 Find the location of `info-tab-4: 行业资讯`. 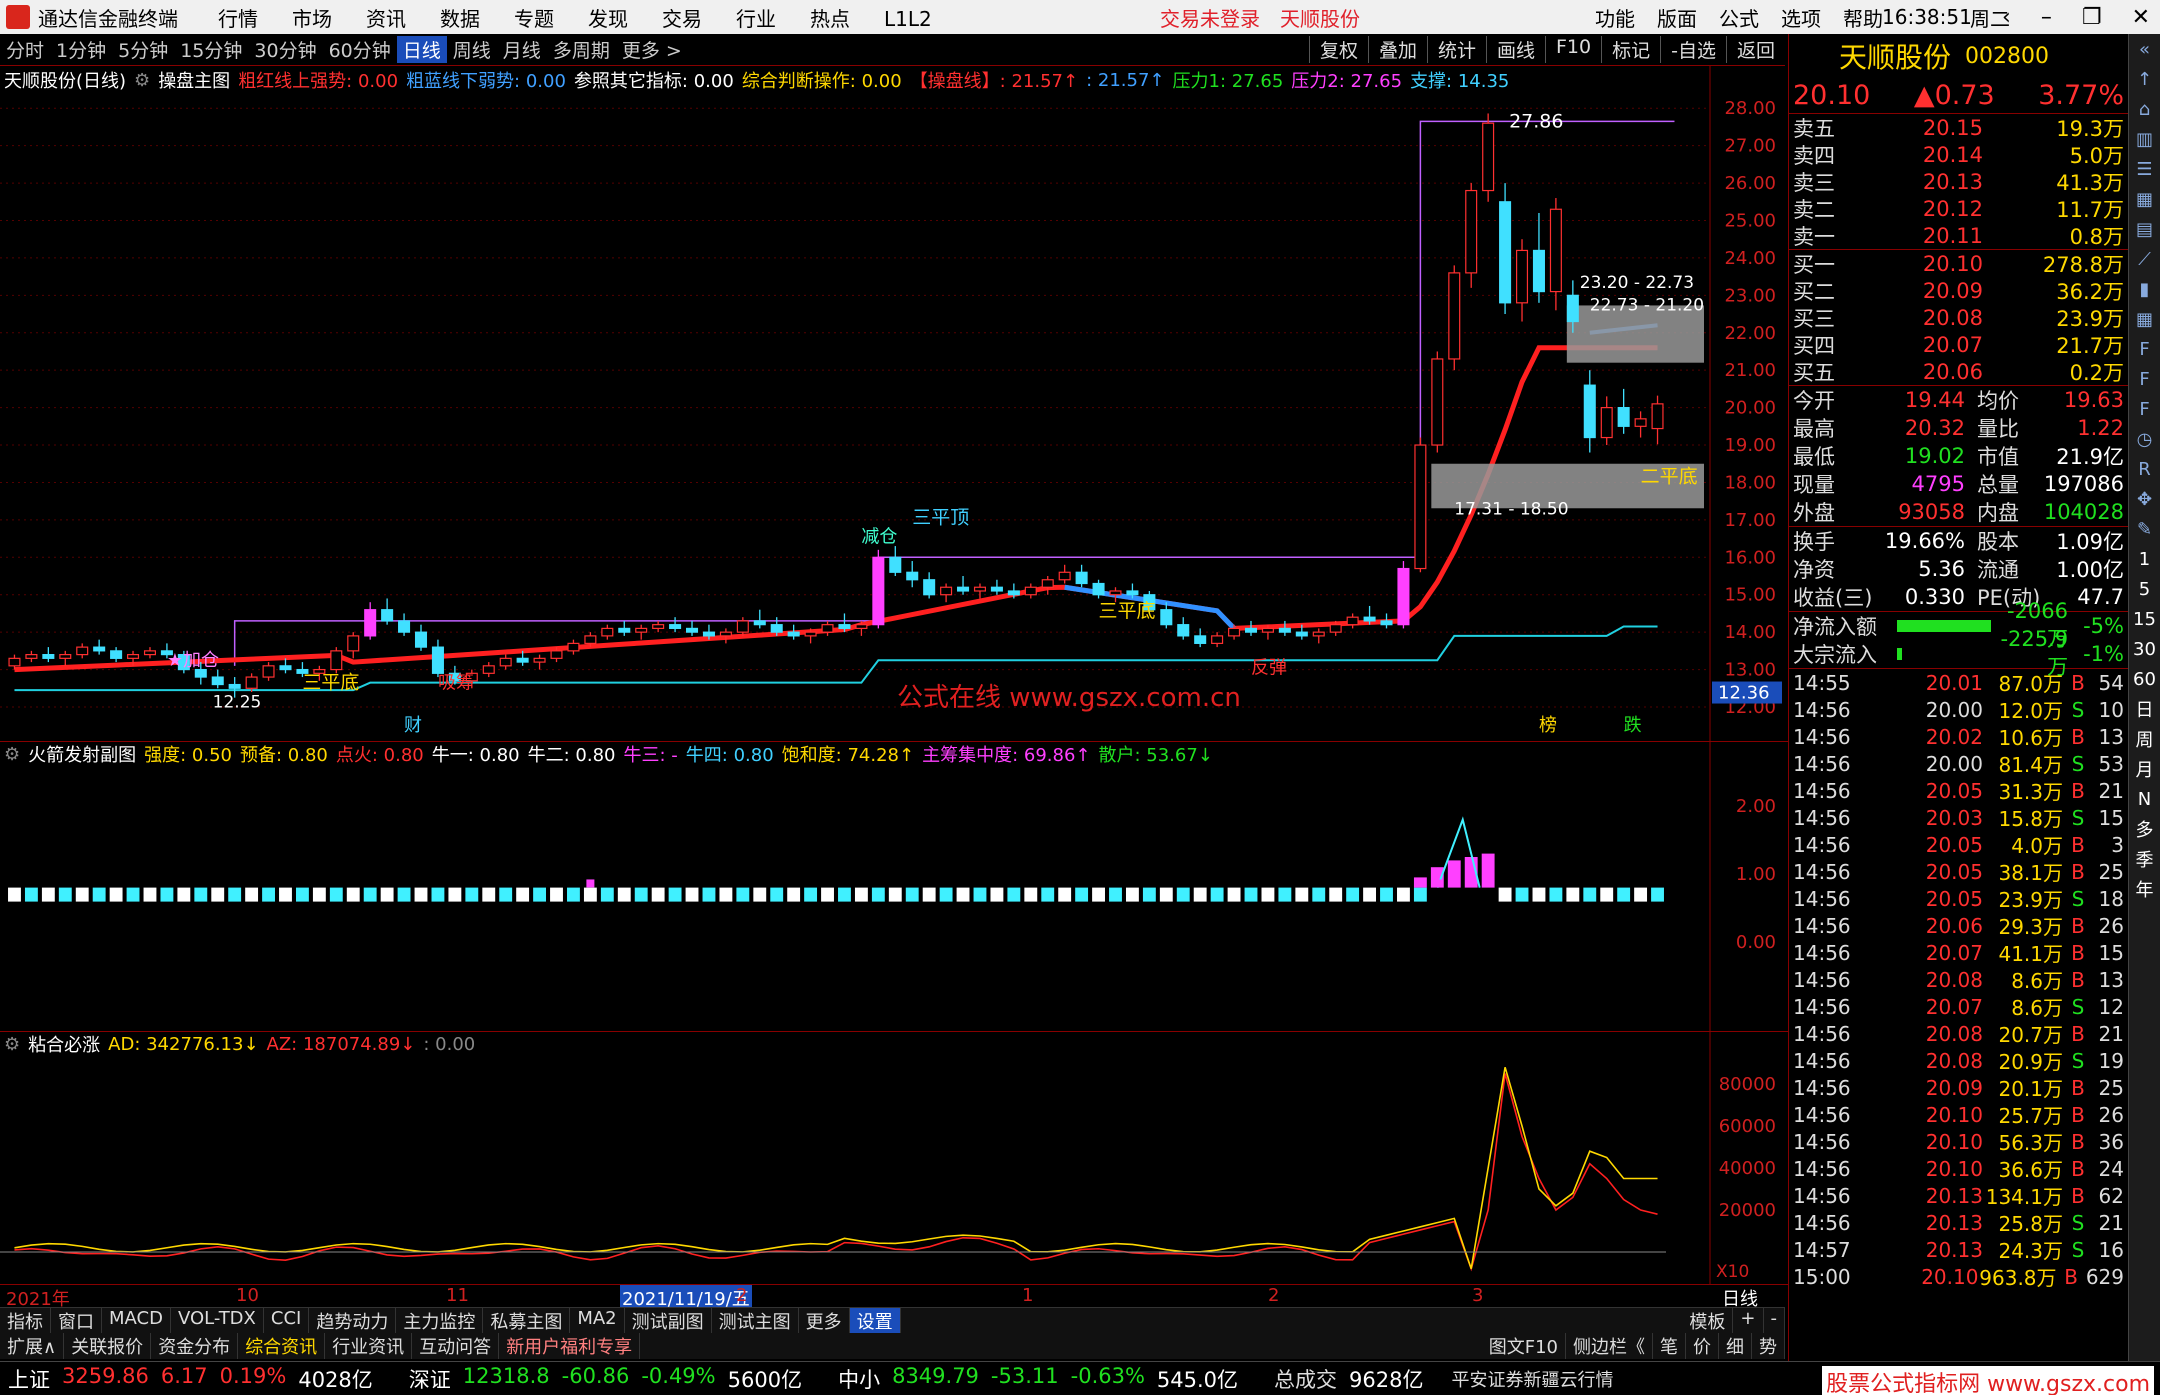

info-tab-4: 行业资讯 is located at coordinates (369, 1346).